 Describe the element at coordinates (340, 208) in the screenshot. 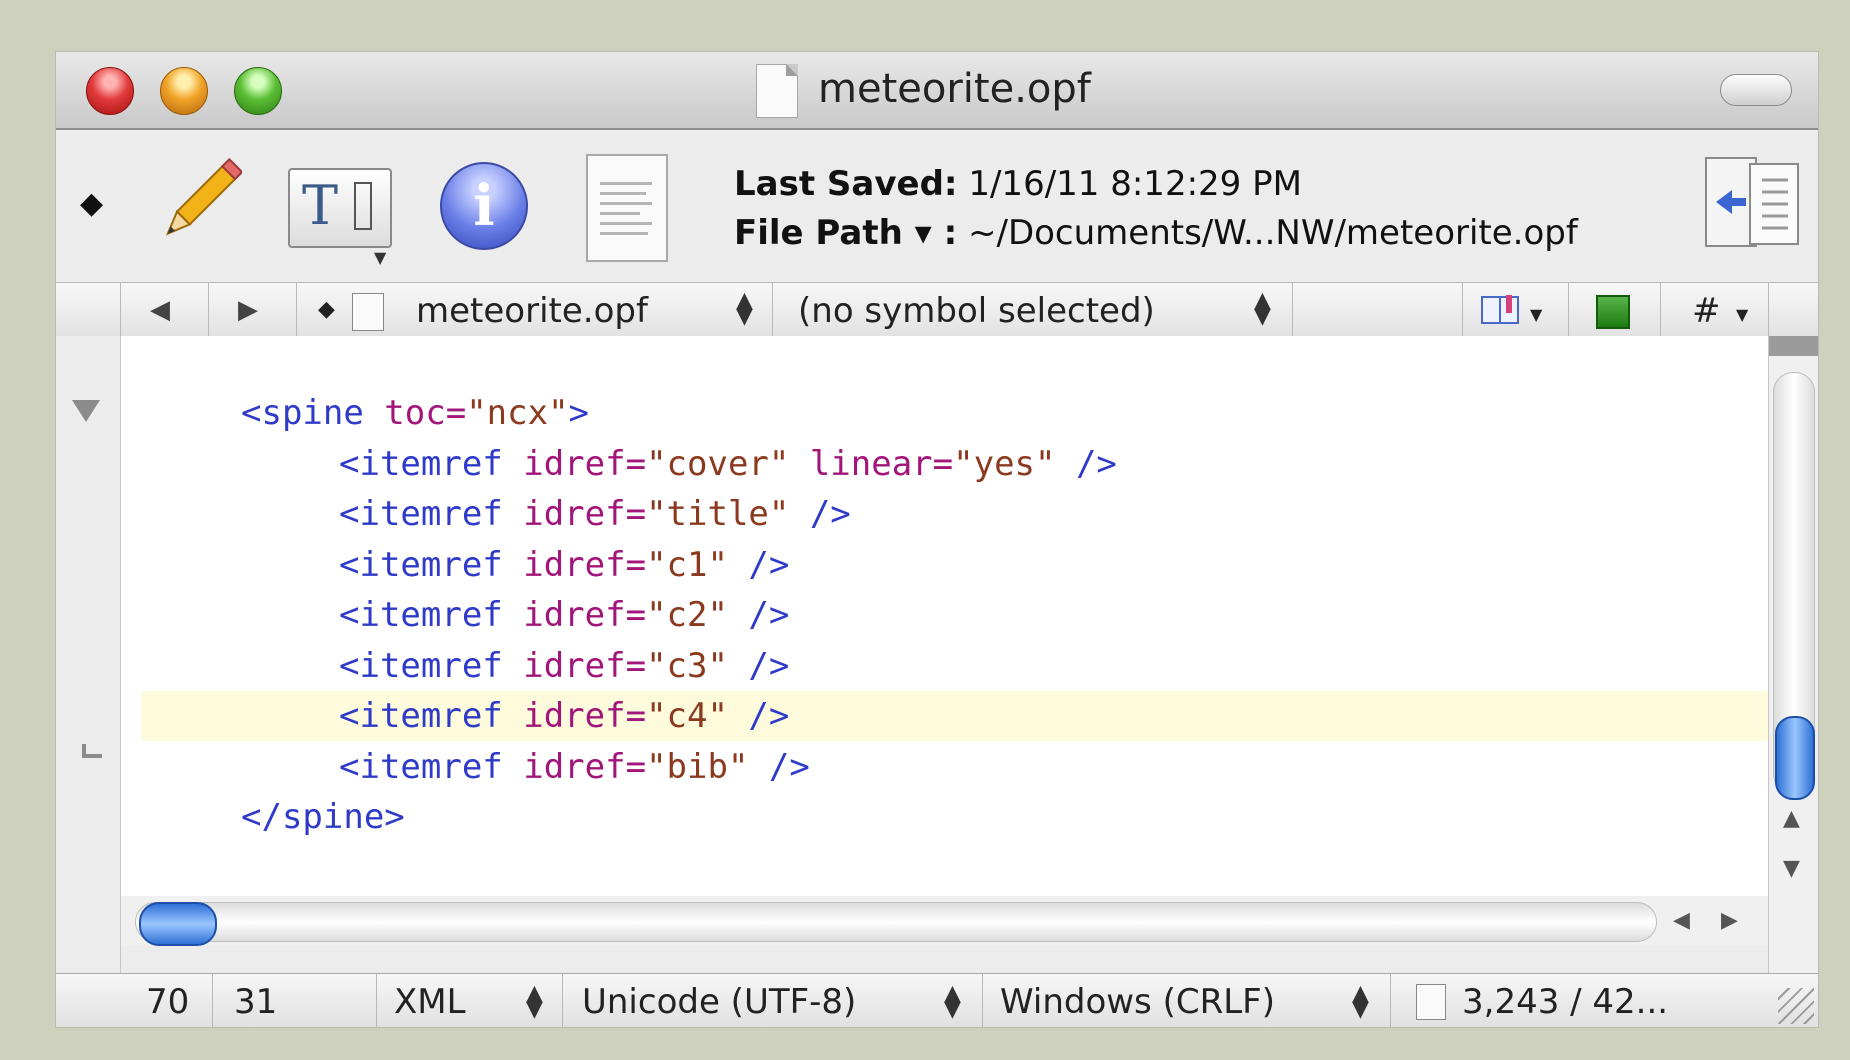

I see `text-options-icon: T` at that location.